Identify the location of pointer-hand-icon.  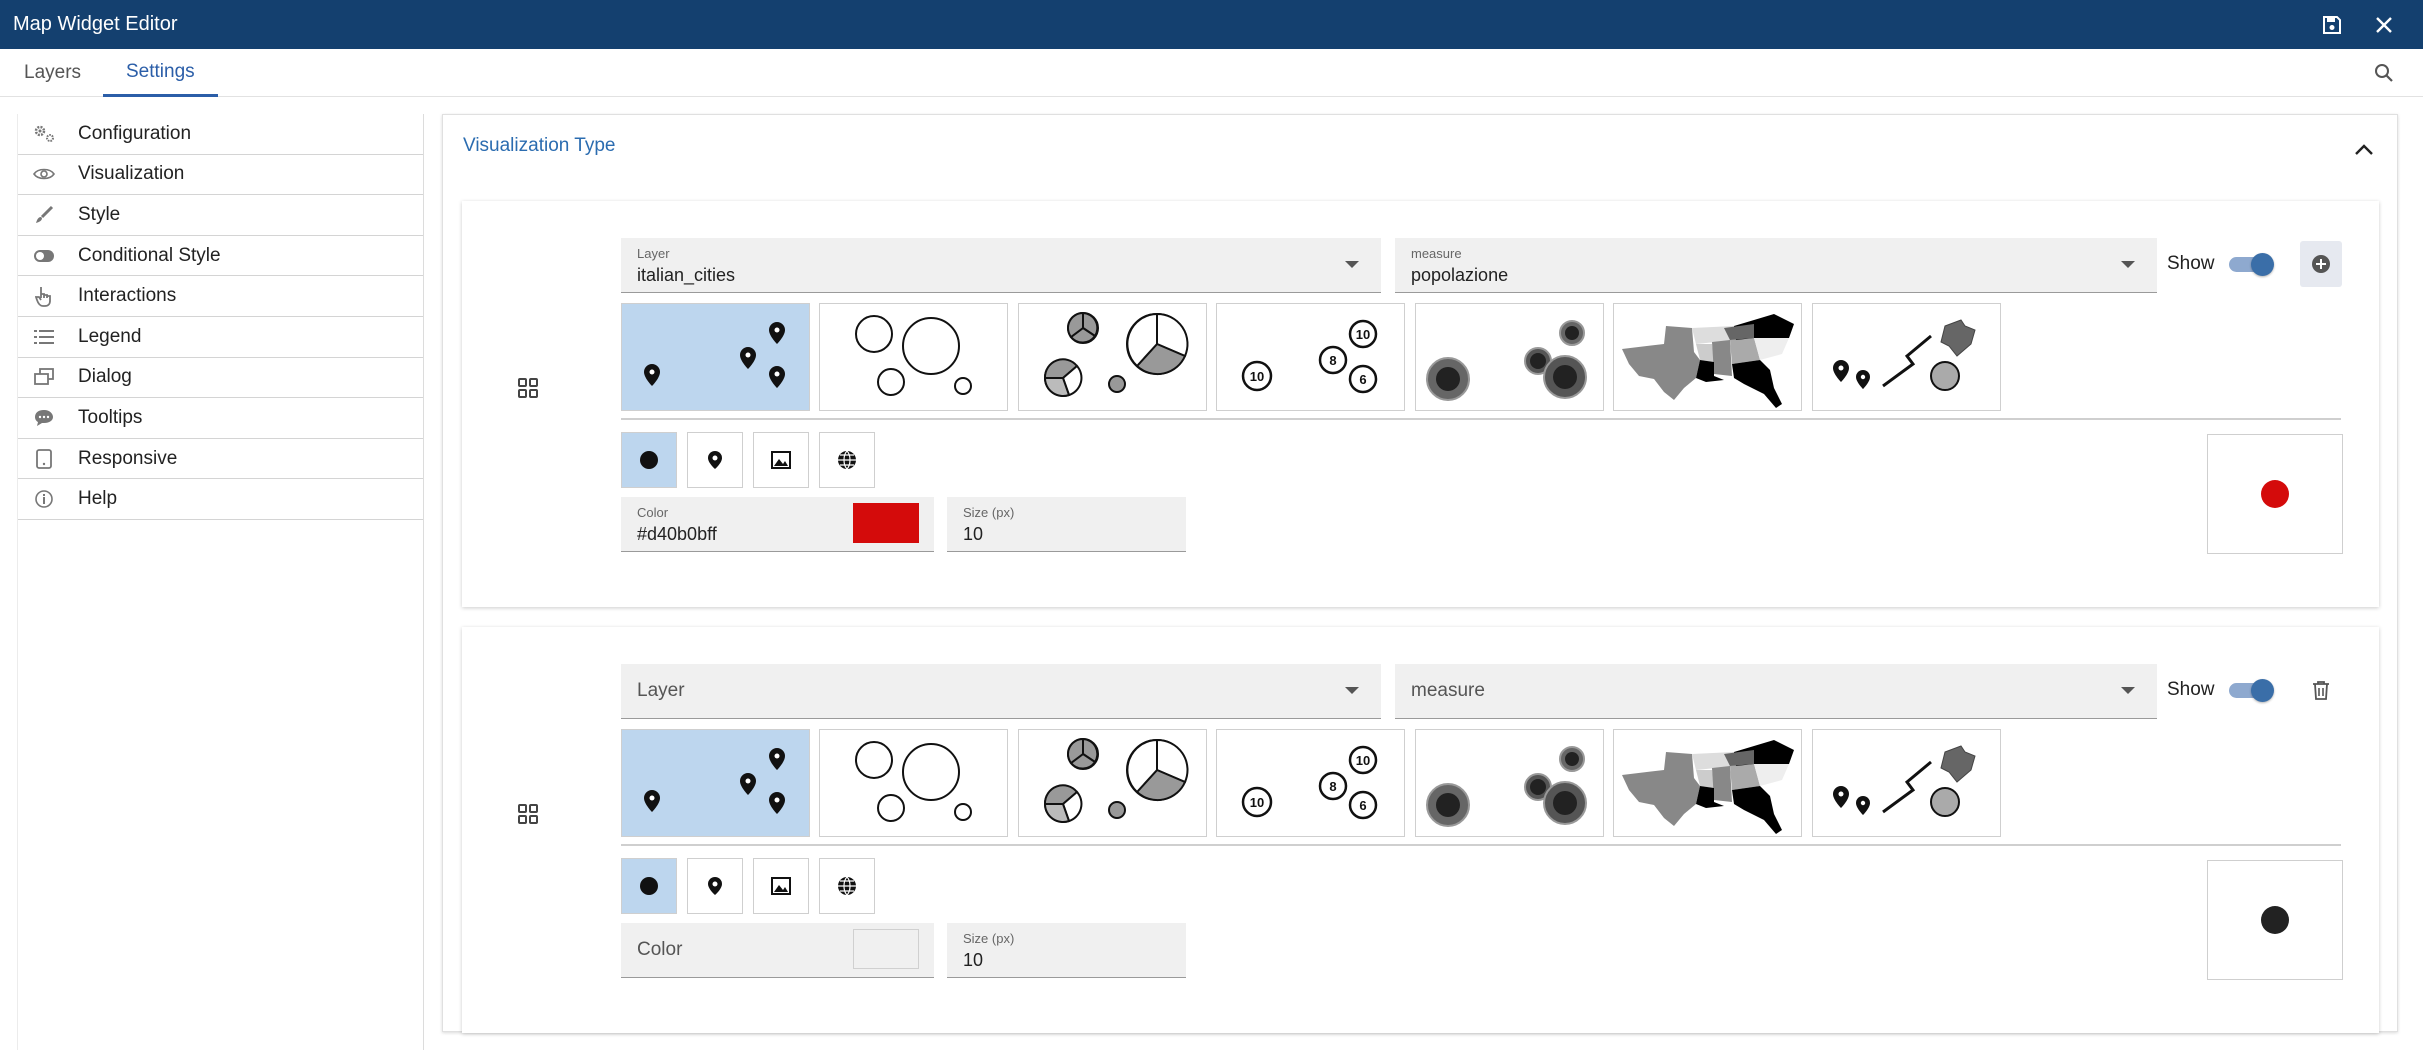
(44, 296).